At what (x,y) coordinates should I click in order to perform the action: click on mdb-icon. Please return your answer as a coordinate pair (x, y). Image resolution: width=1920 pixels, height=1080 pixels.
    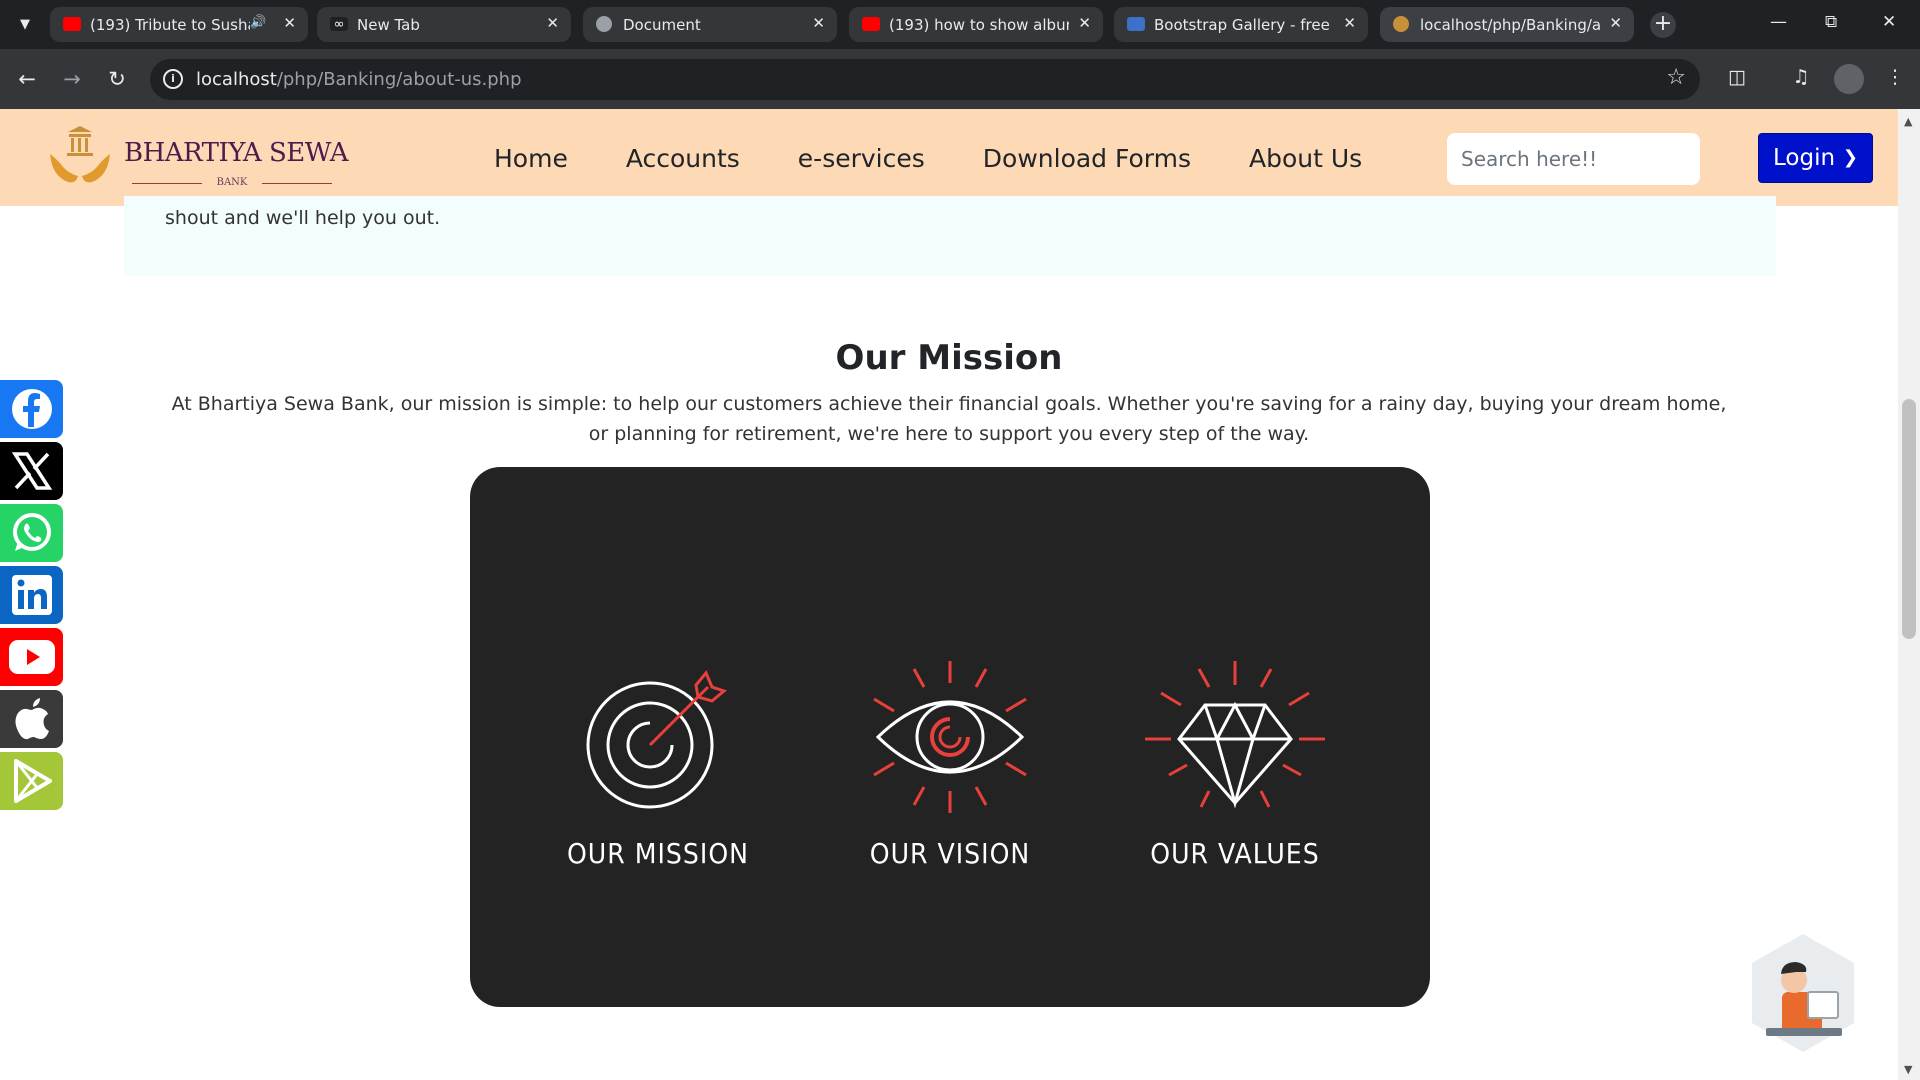
    Looking at the image, I should click on (1136, 24).